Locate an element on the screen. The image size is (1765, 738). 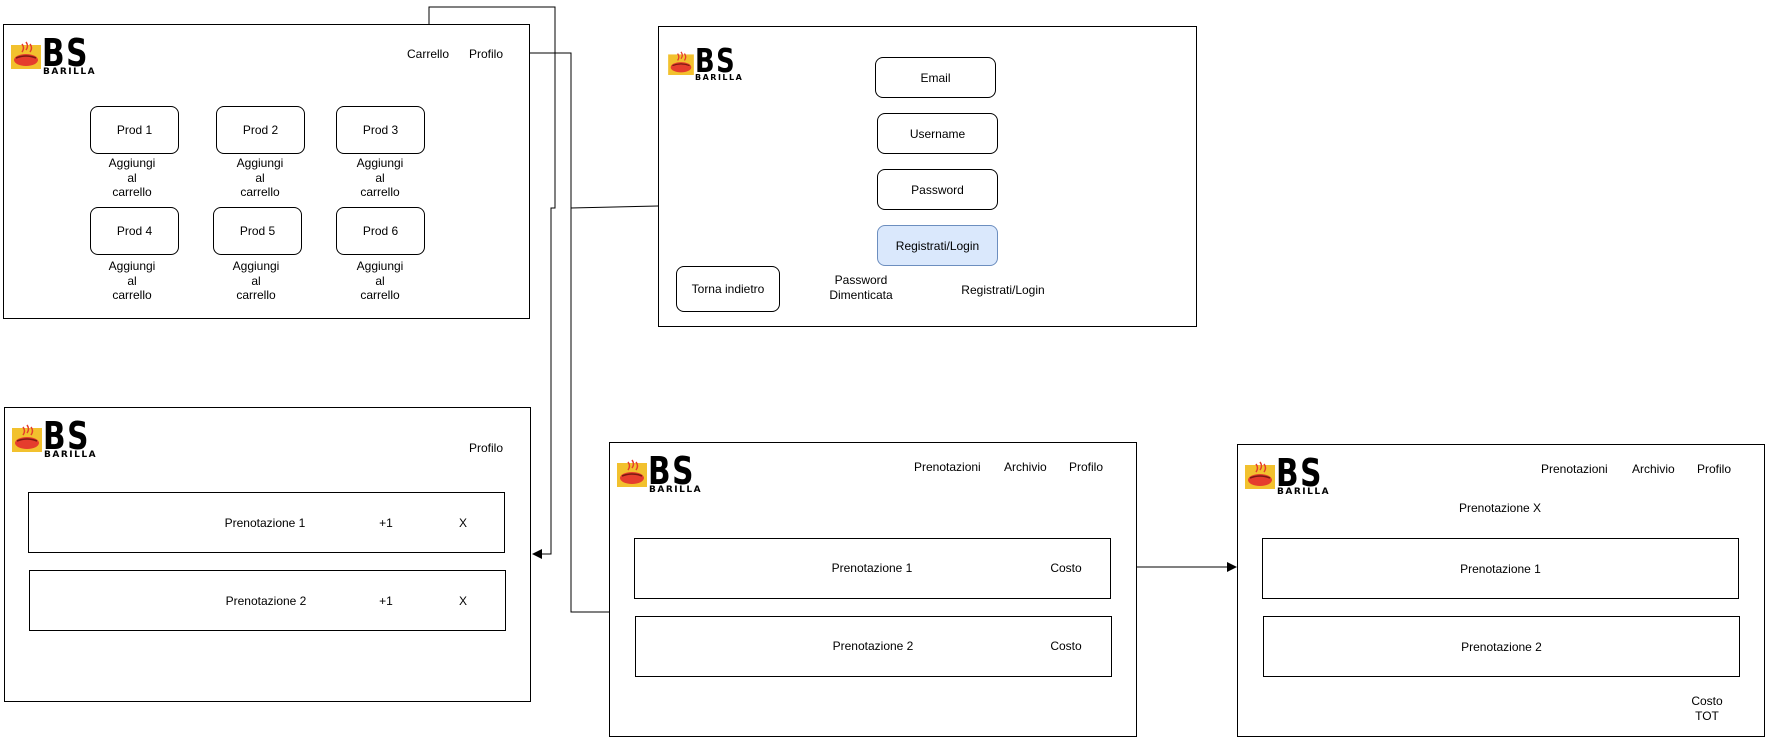
product-card-2: Prod 2 is located at coordinates (260, 130).